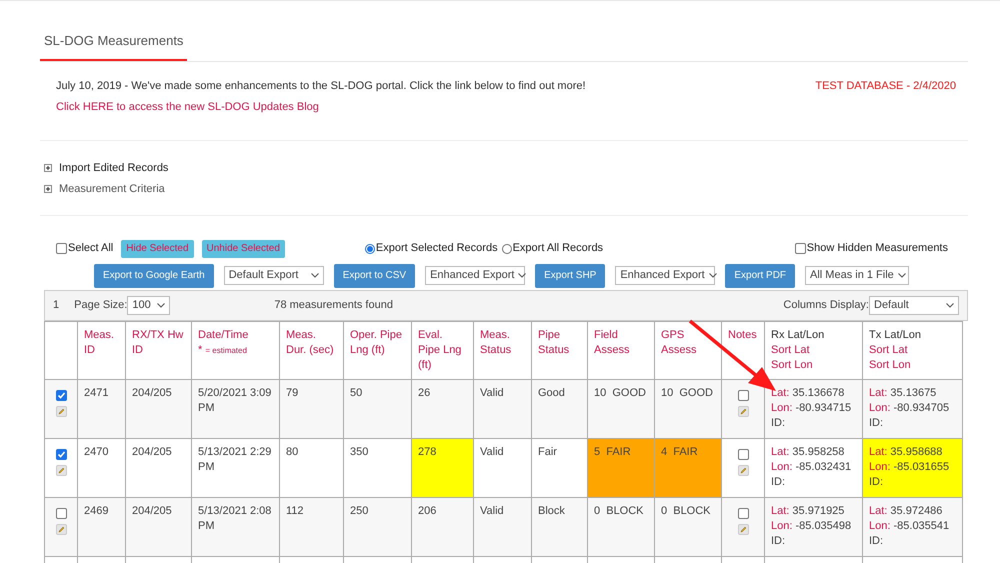 The width and height of the screenshot is (1000, 563). What do you see at coordinates (560, 467) in the screenshot?
I see `table-cell: Fair` at bounding box center [560, 467].